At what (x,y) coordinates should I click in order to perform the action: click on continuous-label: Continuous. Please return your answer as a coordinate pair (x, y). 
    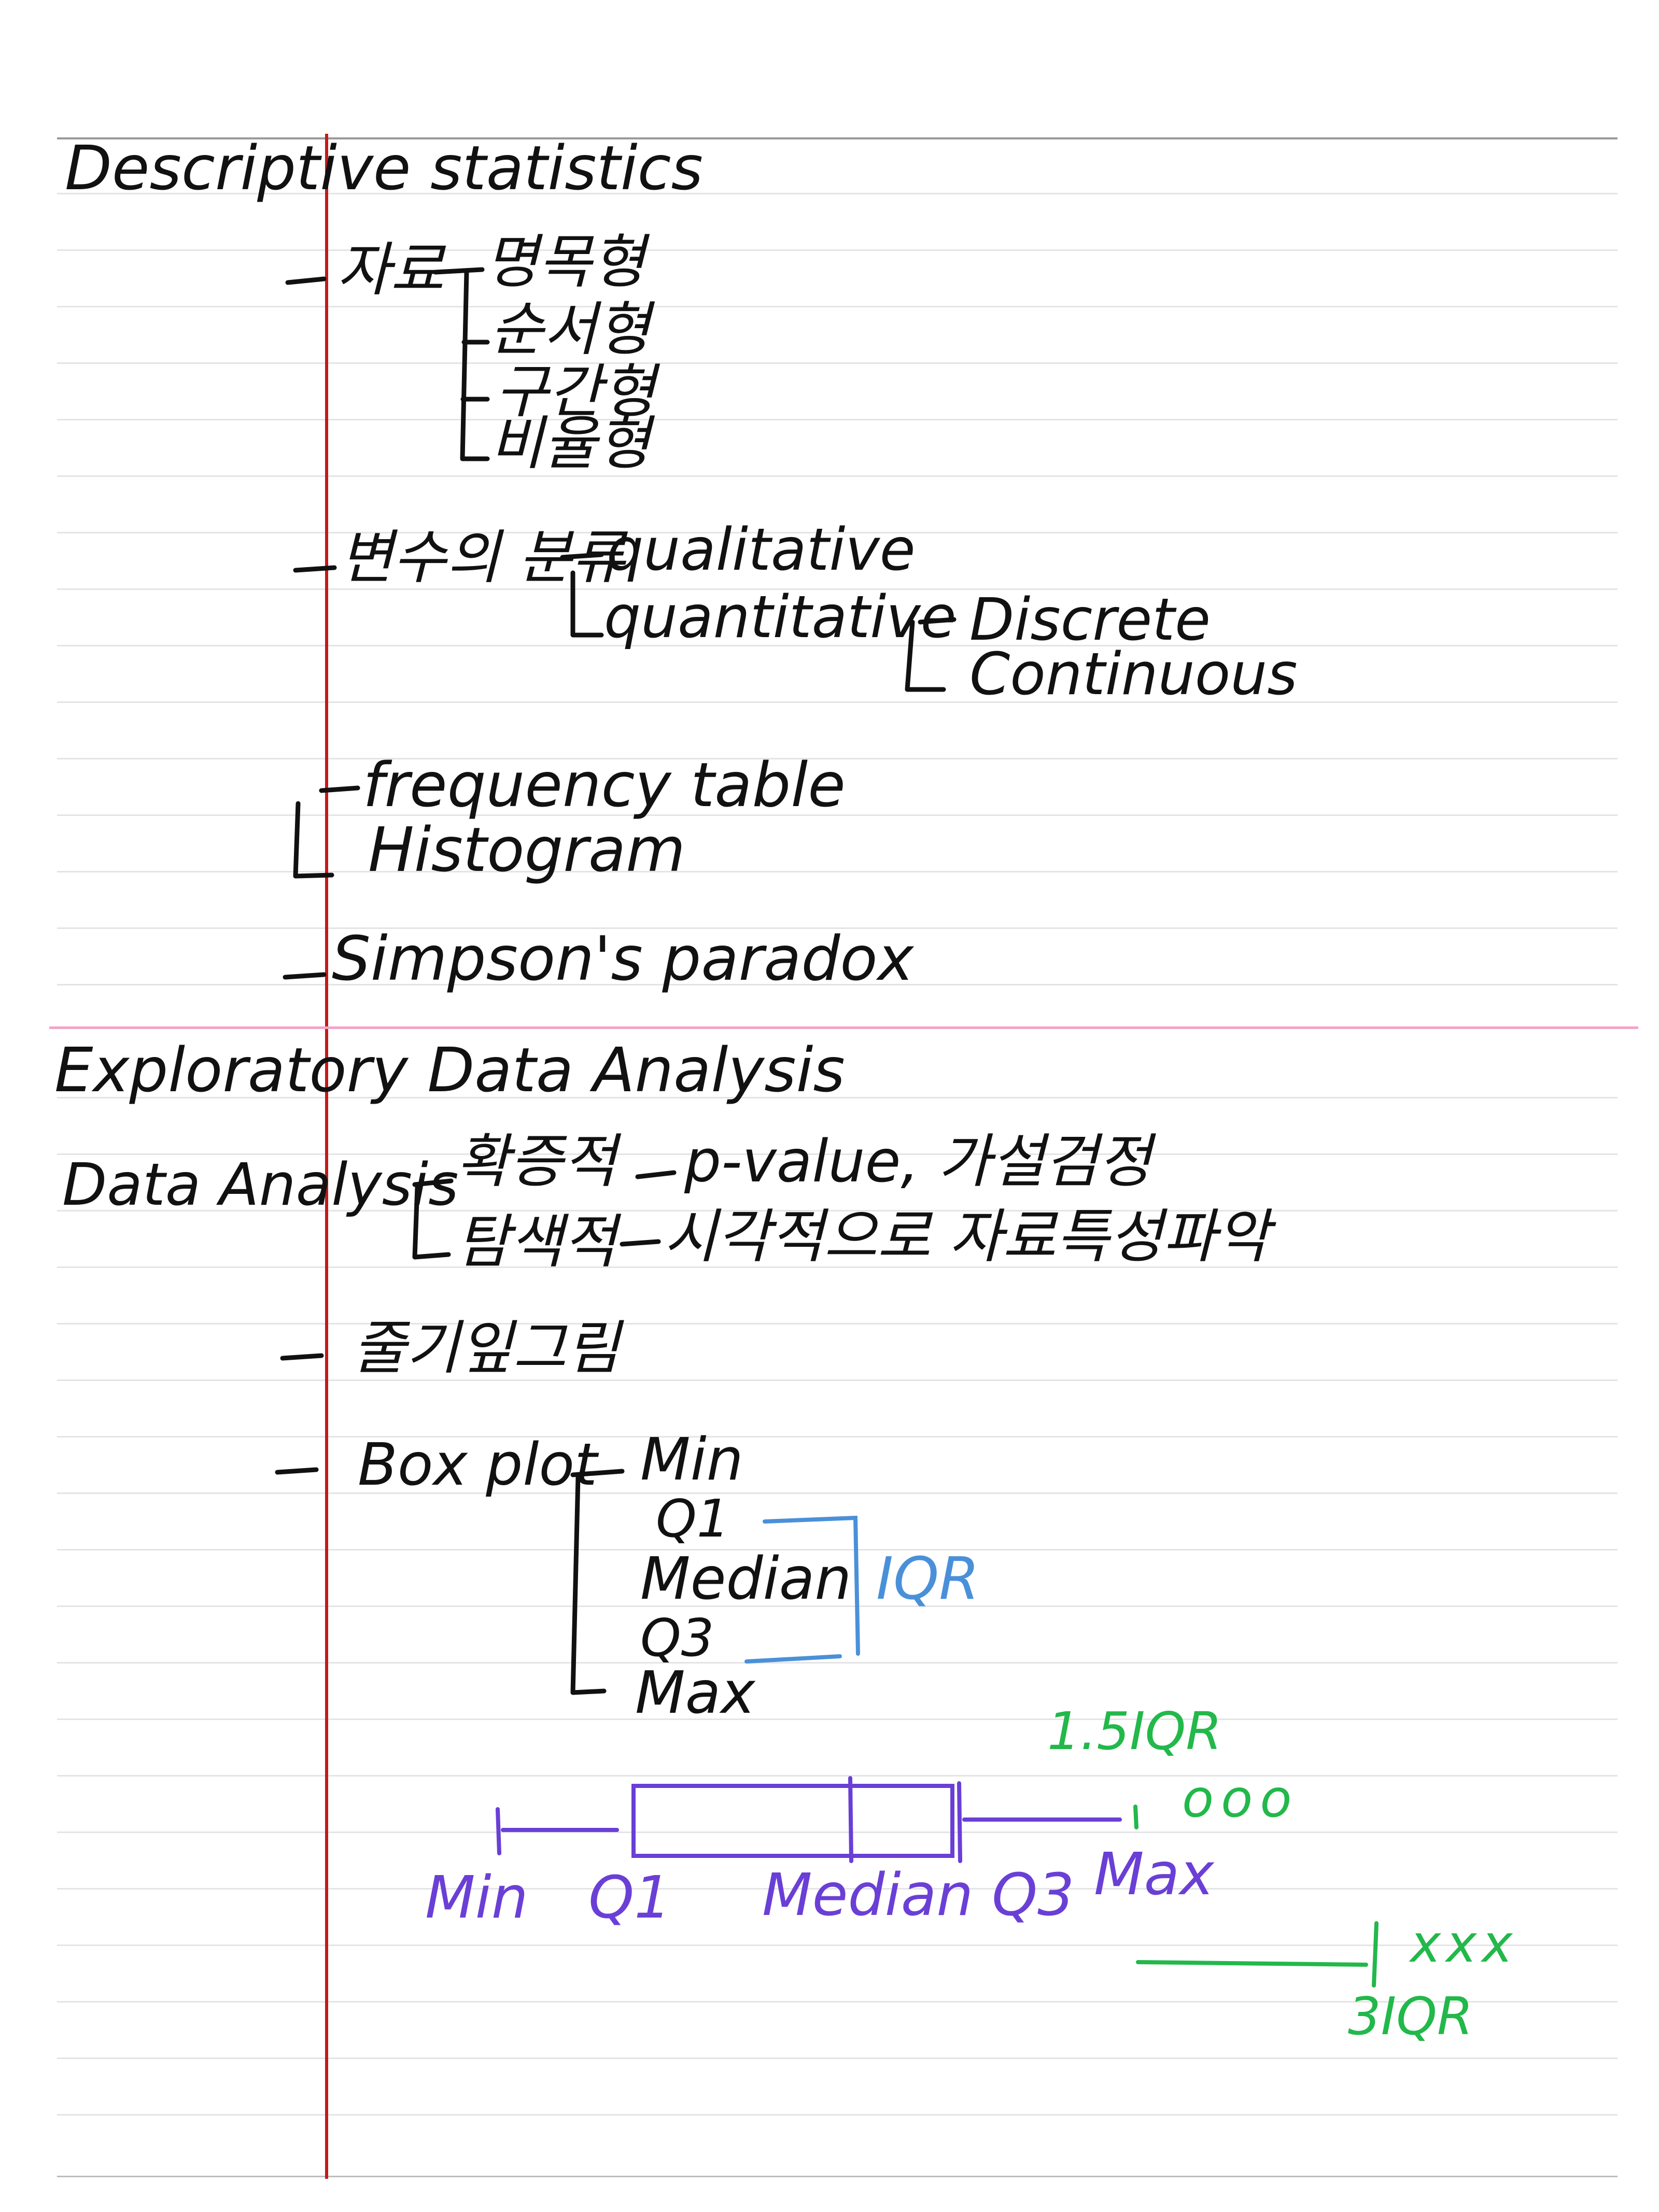
    Looking at the image, I should click on (1133, 674).